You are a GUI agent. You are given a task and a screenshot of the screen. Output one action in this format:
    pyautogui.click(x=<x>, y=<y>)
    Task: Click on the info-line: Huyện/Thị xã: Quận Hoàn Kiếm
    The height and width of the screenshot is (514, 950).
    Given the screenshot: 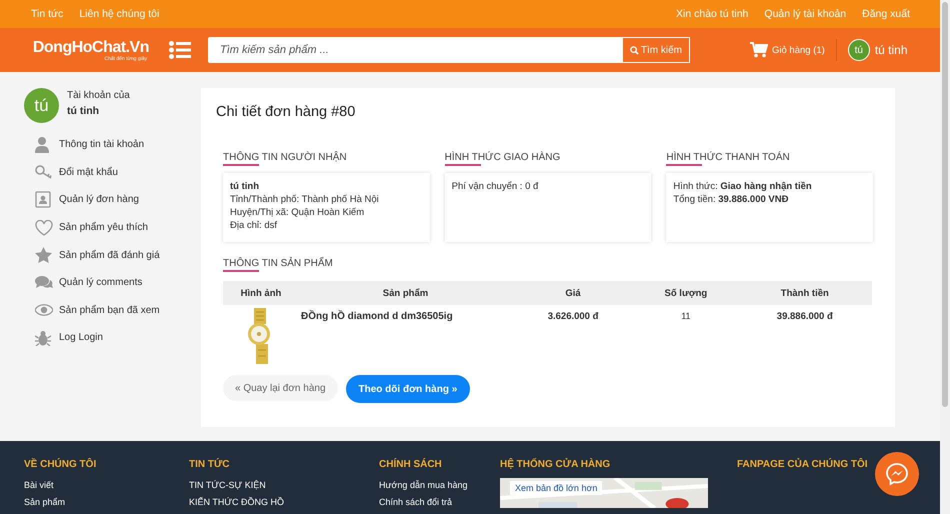 What is the action you would take?
    pyautogui.click(x=298, y=212)
    